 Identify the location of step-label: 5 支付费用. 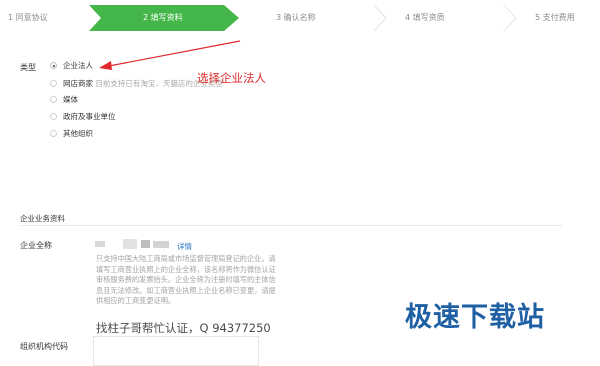
(555, 17).